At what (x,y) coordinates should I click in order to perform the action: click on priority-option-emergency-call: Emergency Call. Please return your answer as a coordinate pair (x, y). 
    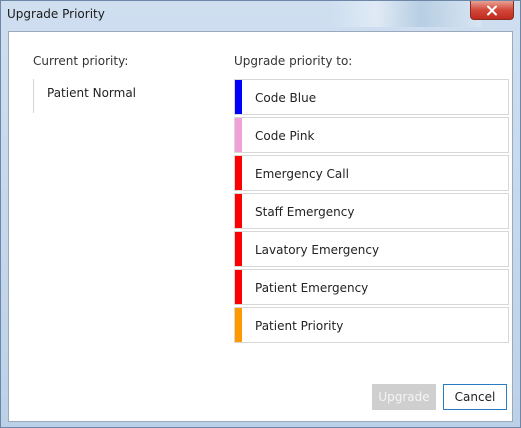
    Looking at the image, I should click on (371, 173).